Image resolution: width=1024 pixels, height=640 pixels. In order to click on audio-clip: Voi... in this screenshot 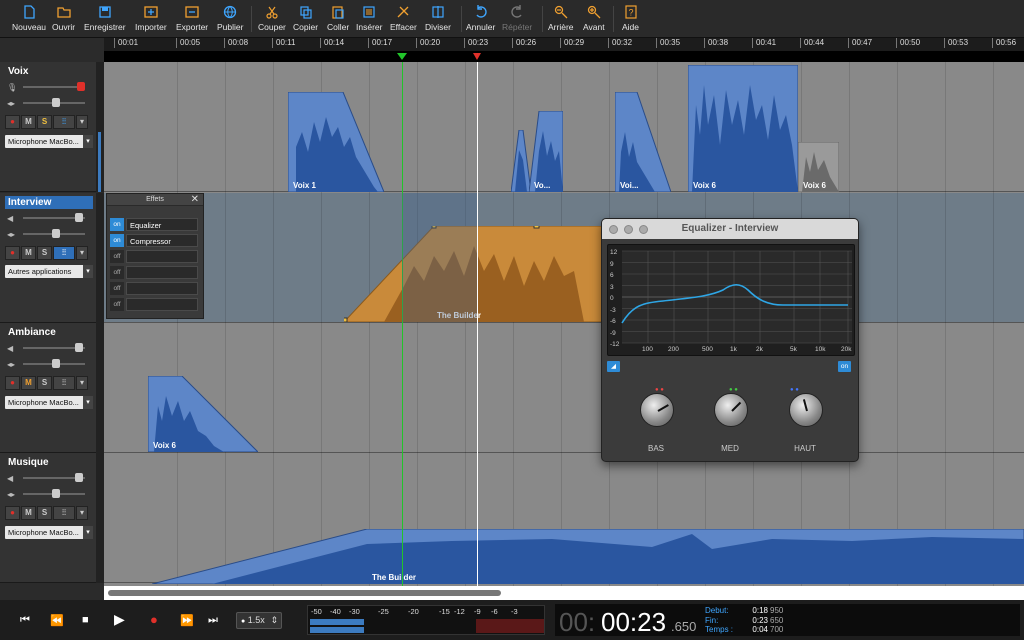, I will do `click(643, 142)`.